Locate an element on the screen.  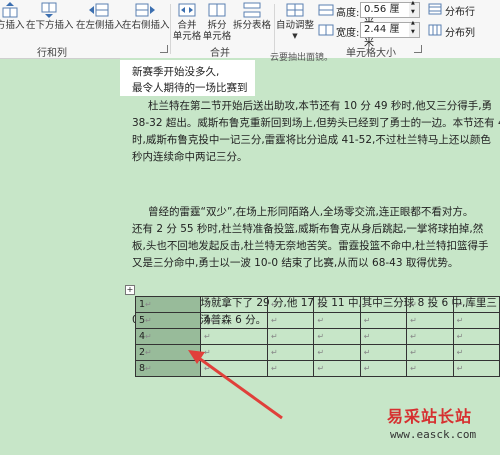
annotation-arrow is located at coordinates (235, 385).